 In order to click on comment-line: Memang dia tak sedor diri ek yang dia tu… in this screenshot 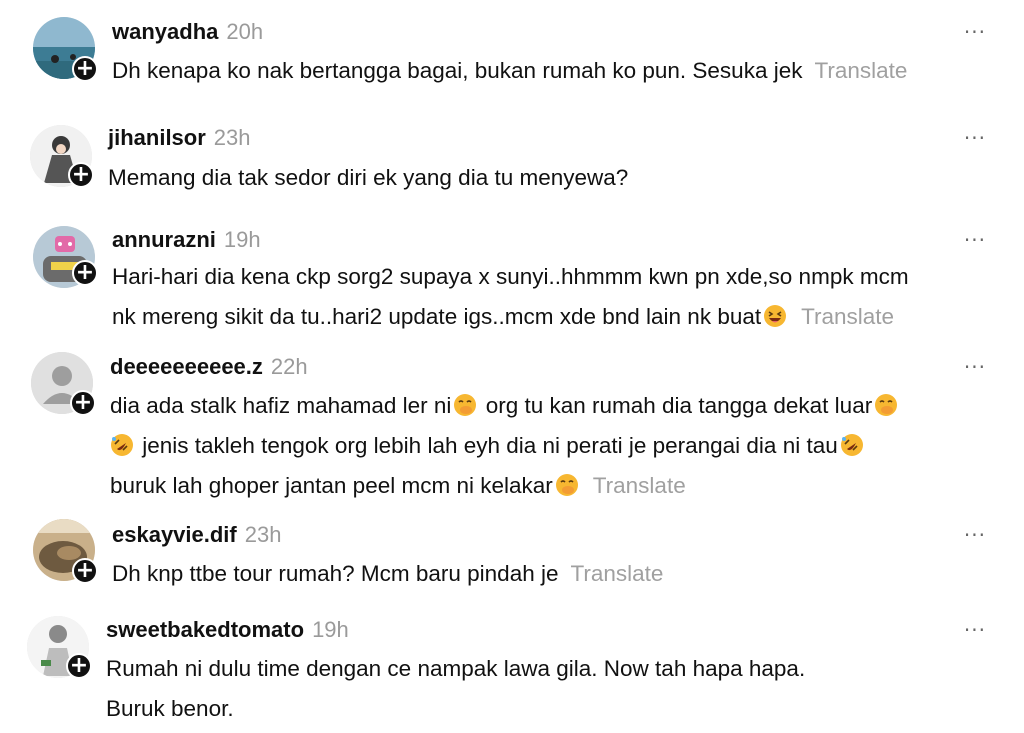, I will do `click(368, 177)`.